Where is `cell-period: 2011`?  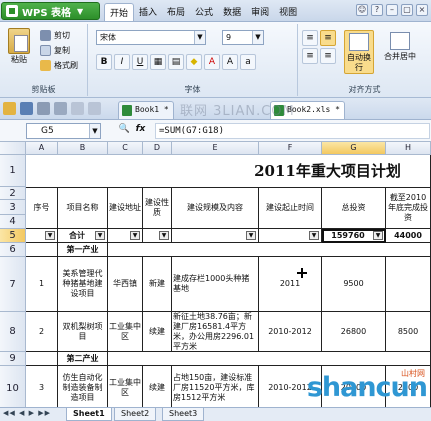 cell-period: 2011 is located at coordinates (290, 284).